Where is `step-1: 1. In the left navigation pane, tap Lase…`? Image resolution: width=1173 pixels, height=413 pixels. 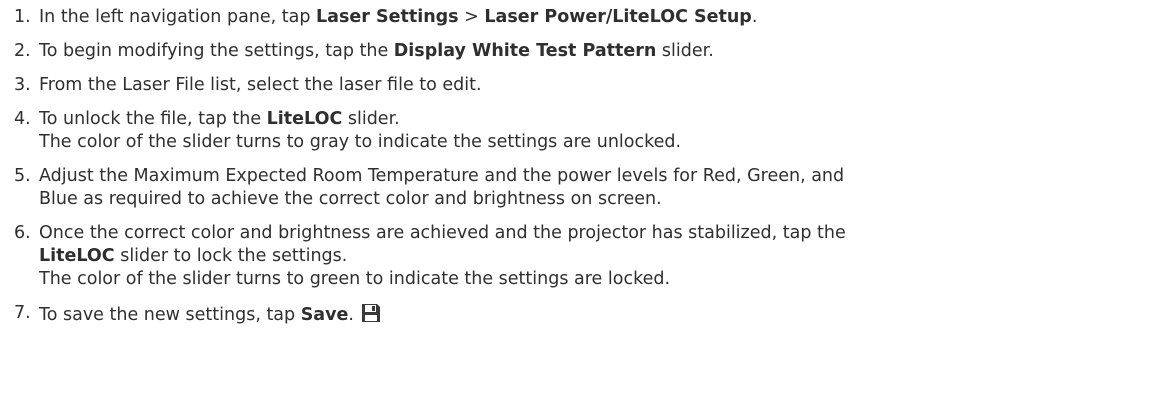
step-1: 1. In the left navigation pane, tap Lase… is located at coordinates (593, 17).